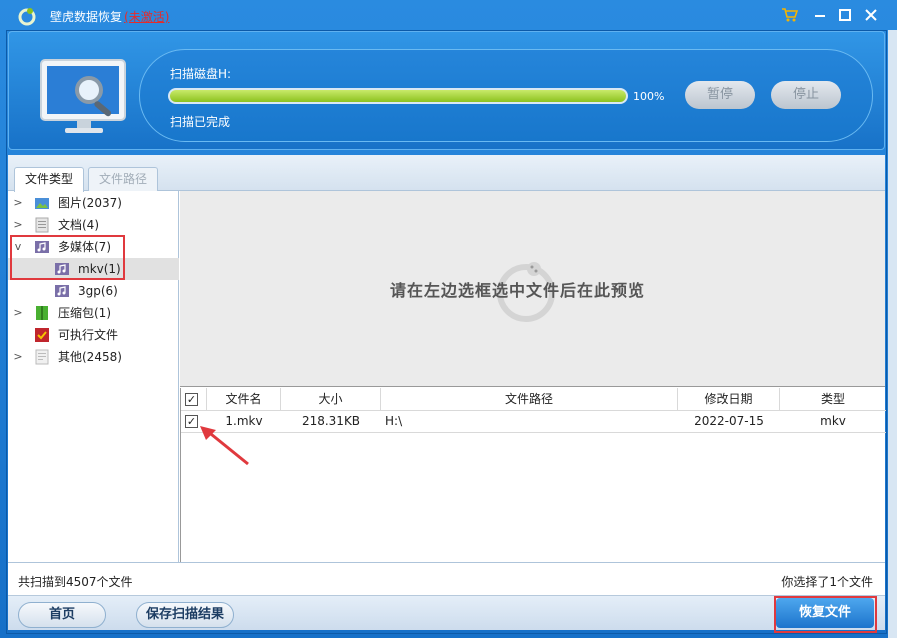 This screenshot has width=897, height=638. I want to click on tree-item-label: 图片(2037), so click(90, 203).